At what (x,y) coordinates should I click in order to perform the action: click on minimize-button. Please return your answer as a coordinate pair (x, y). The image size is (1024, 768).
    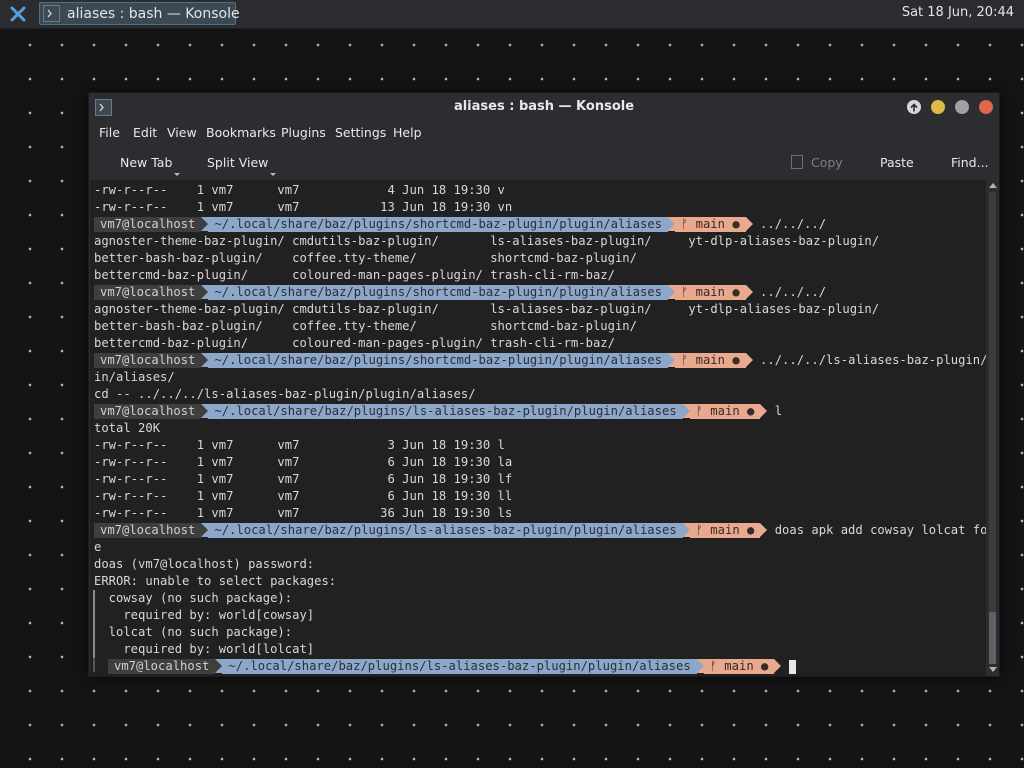
    Looking at the image, I should click on (938, 107).